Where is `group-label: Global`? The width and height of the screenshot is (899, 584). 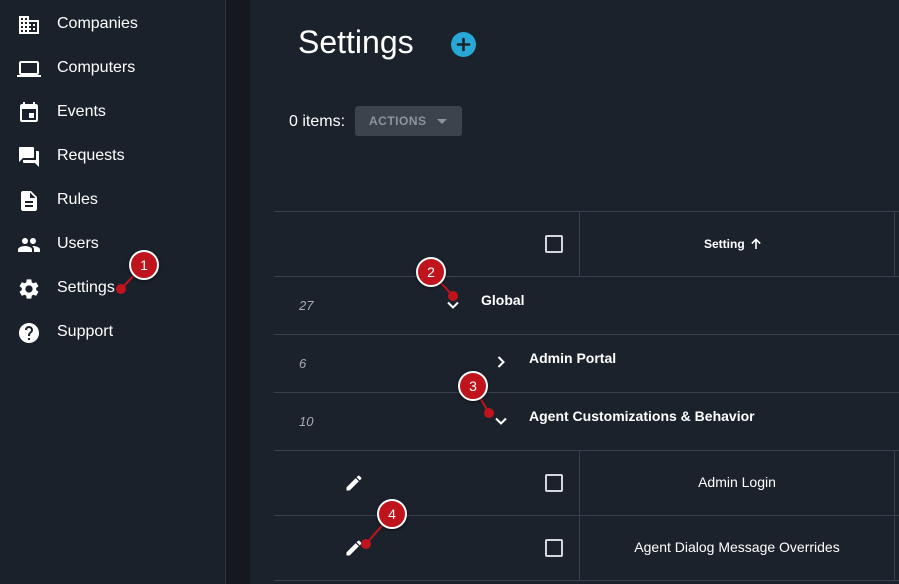
group-label: Global is located at coordinates (503, 300).